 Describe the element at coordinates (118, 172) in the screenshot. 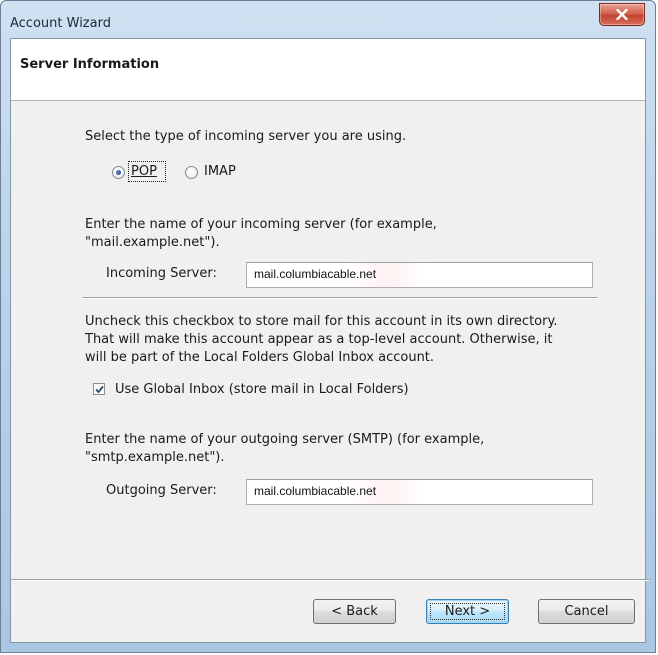

I see `pop-radio` at that location.